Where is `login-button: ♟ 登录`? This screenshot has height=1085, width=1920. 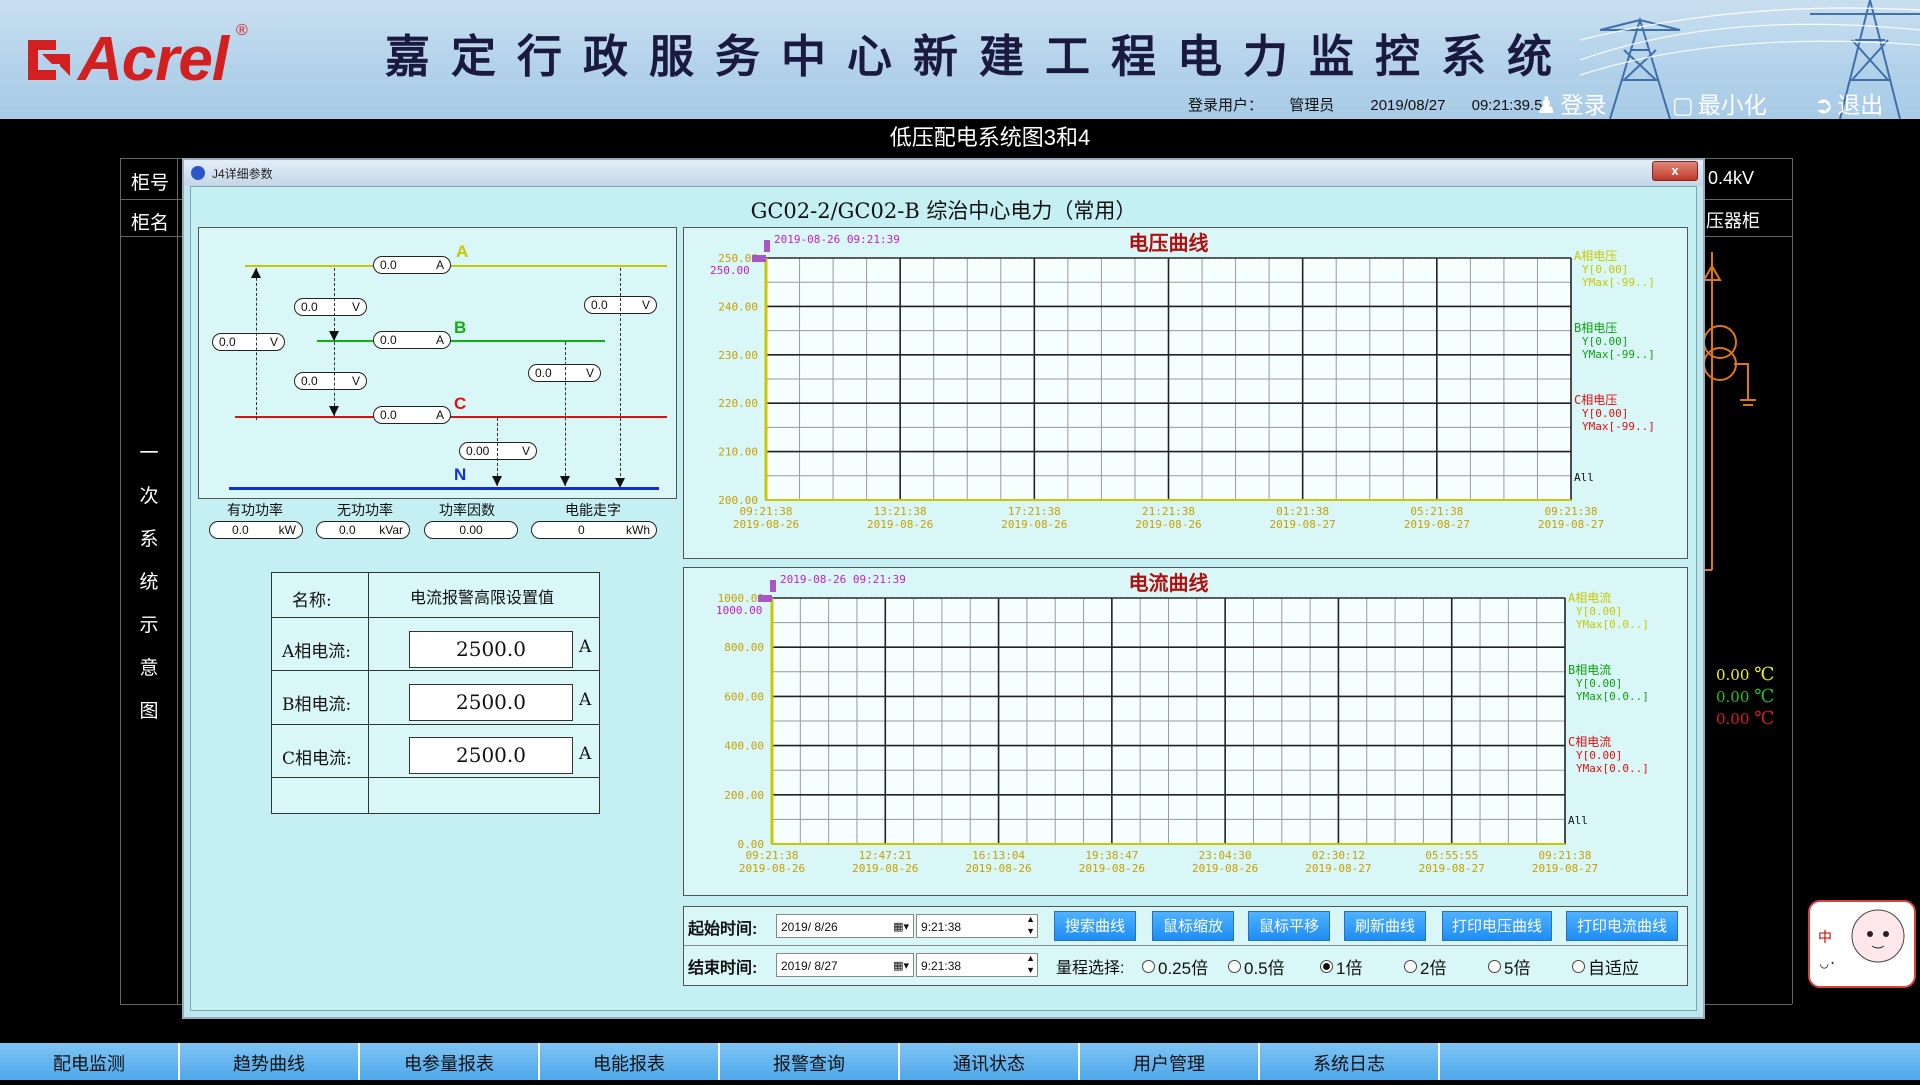 login-button: ♟ 登录 is located at coordinates (1571, 103).